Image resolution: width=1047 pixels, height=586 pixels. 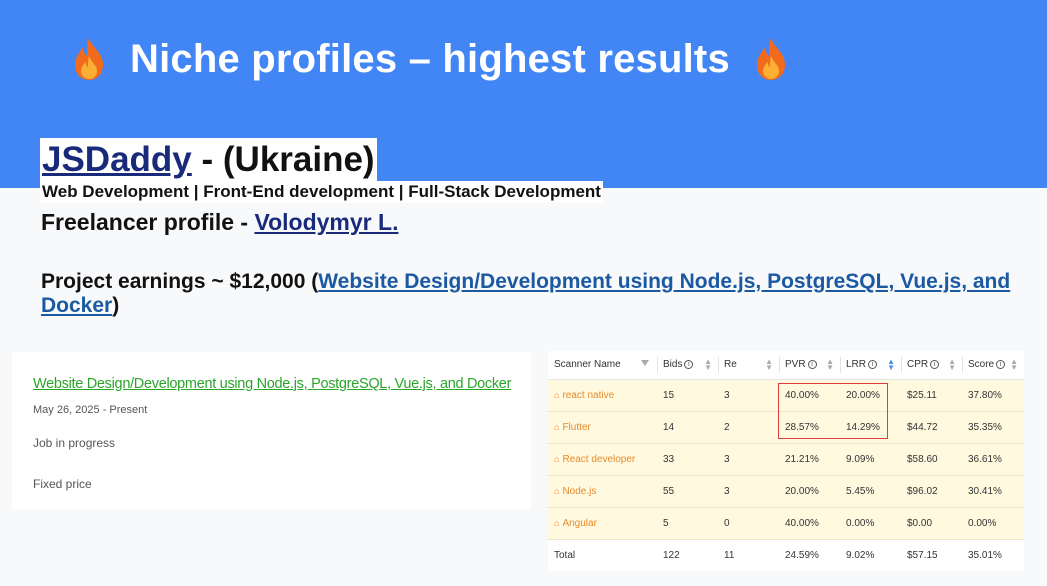 I want to click on job-date: May 26, 2025 - Present, so click(x=90, y=410).